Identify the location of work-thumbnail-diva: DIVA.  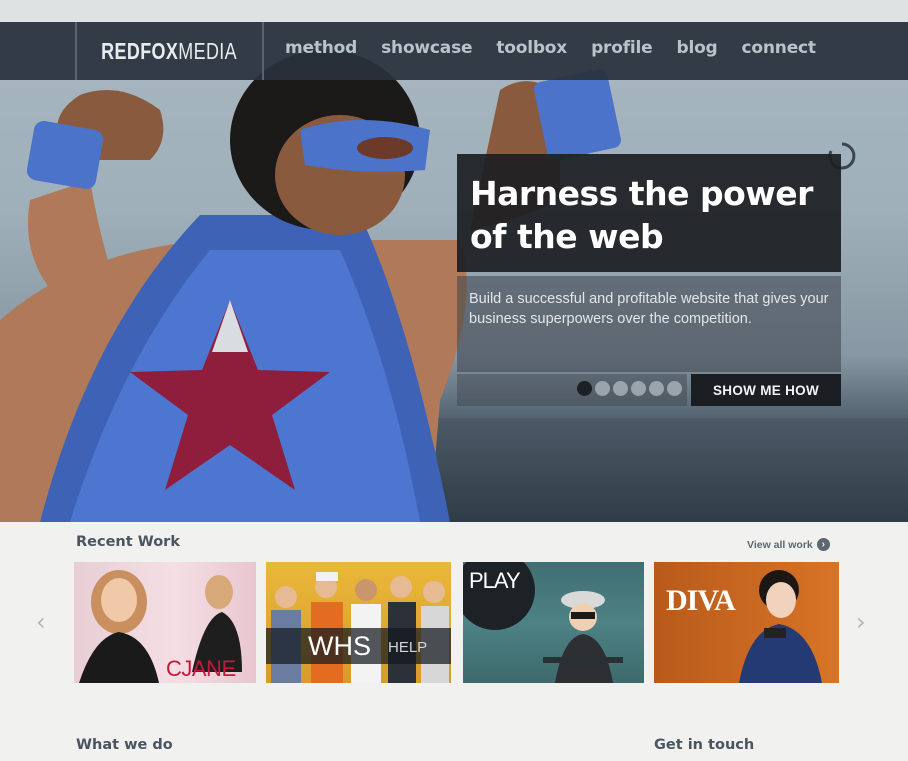
(746, 622).